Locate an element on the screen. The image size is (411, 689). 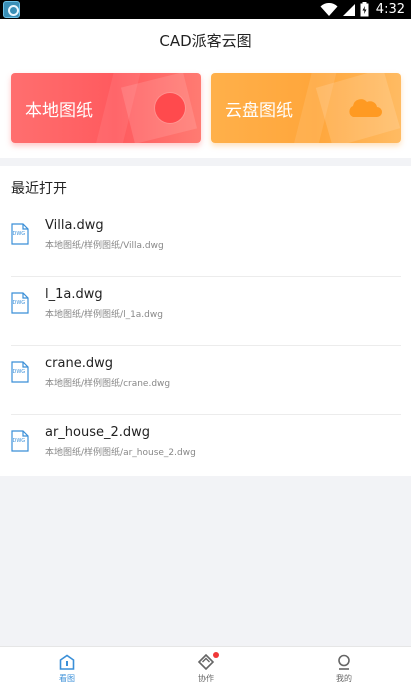
user-icon is located at coordinates (344, 662).